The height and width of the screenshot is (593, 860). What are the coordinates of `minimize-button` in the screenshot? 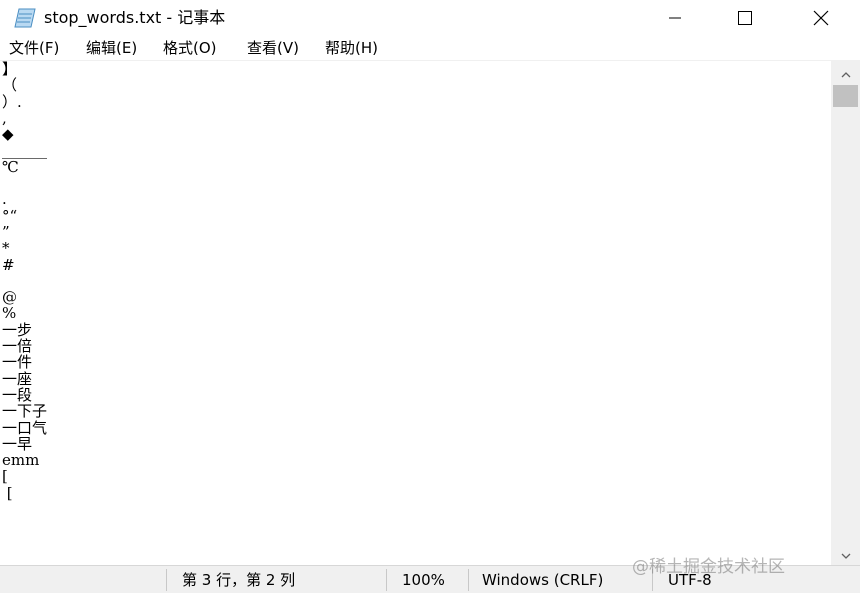 It's located at (675, 18).